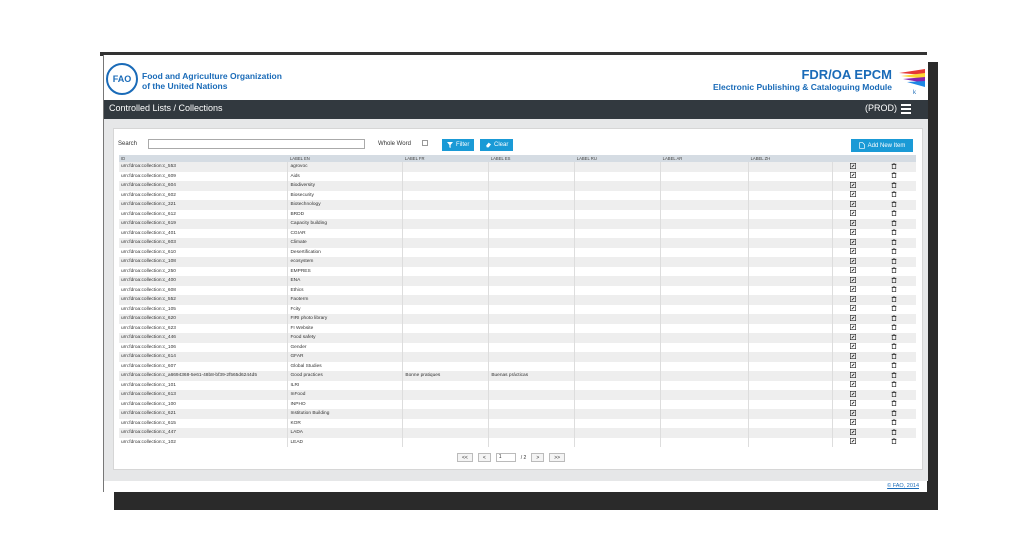 The image size is (1024, 539). I want to click on column-header: LABEL RU, so click(618, 158).